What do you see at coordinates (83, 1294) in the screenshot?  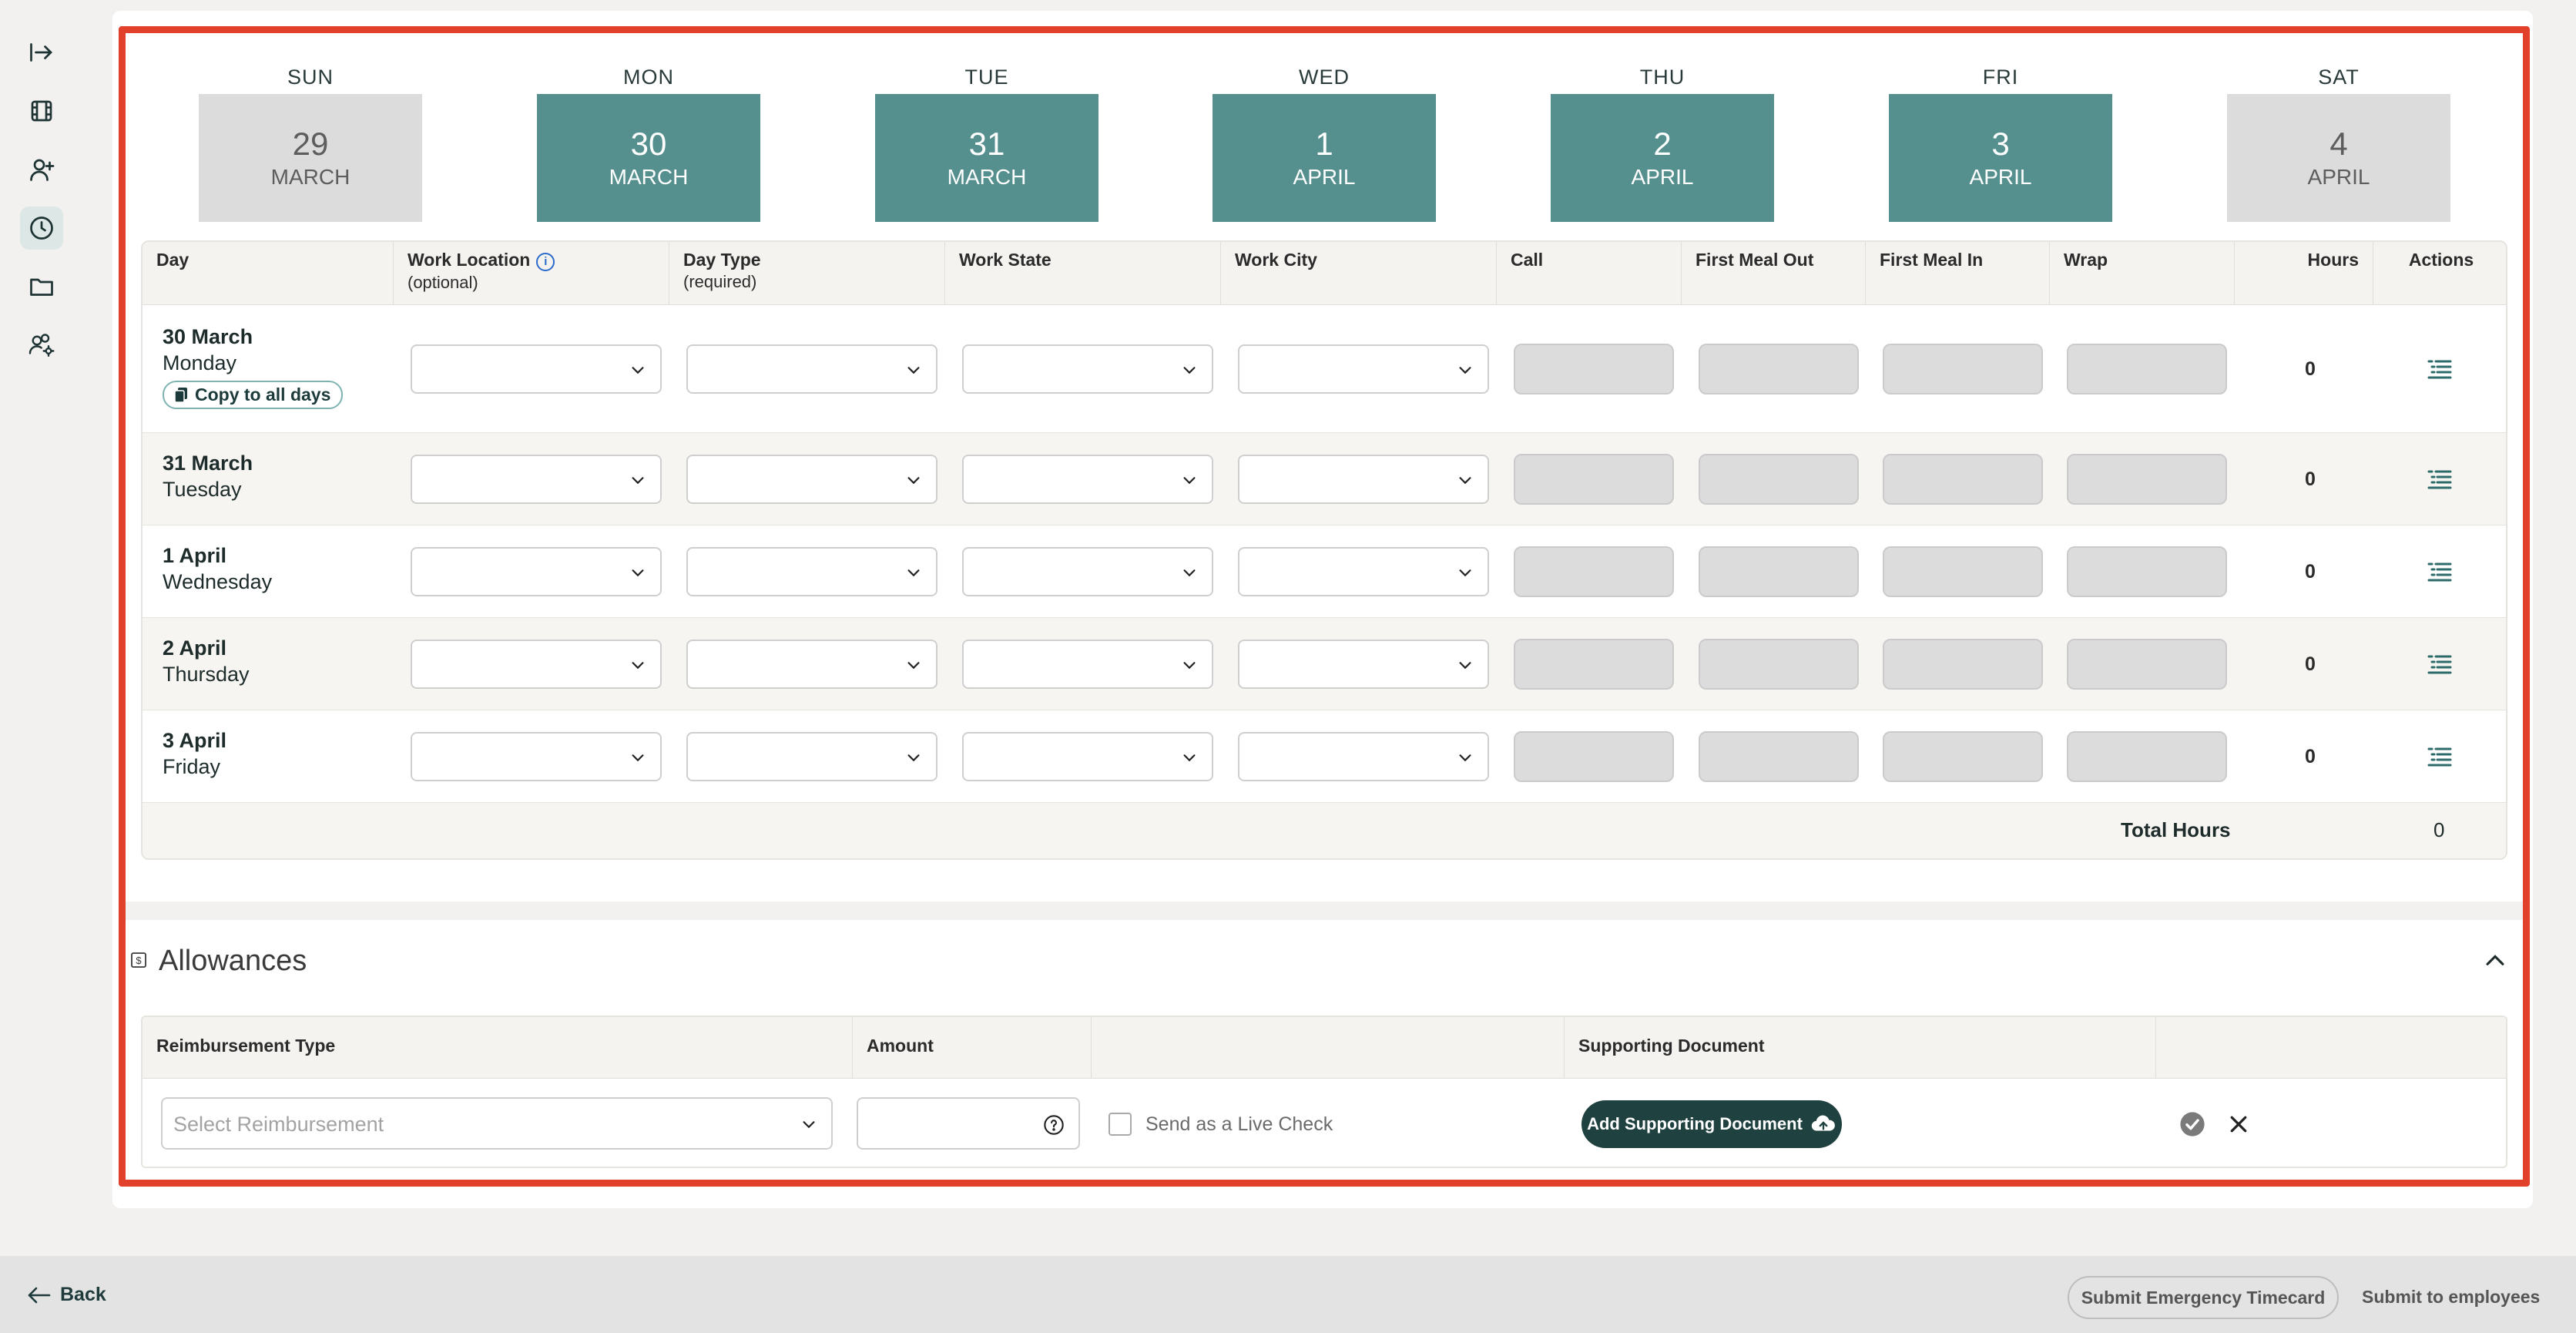 I see `back-label: Back` at bounding box center [83, 1294].